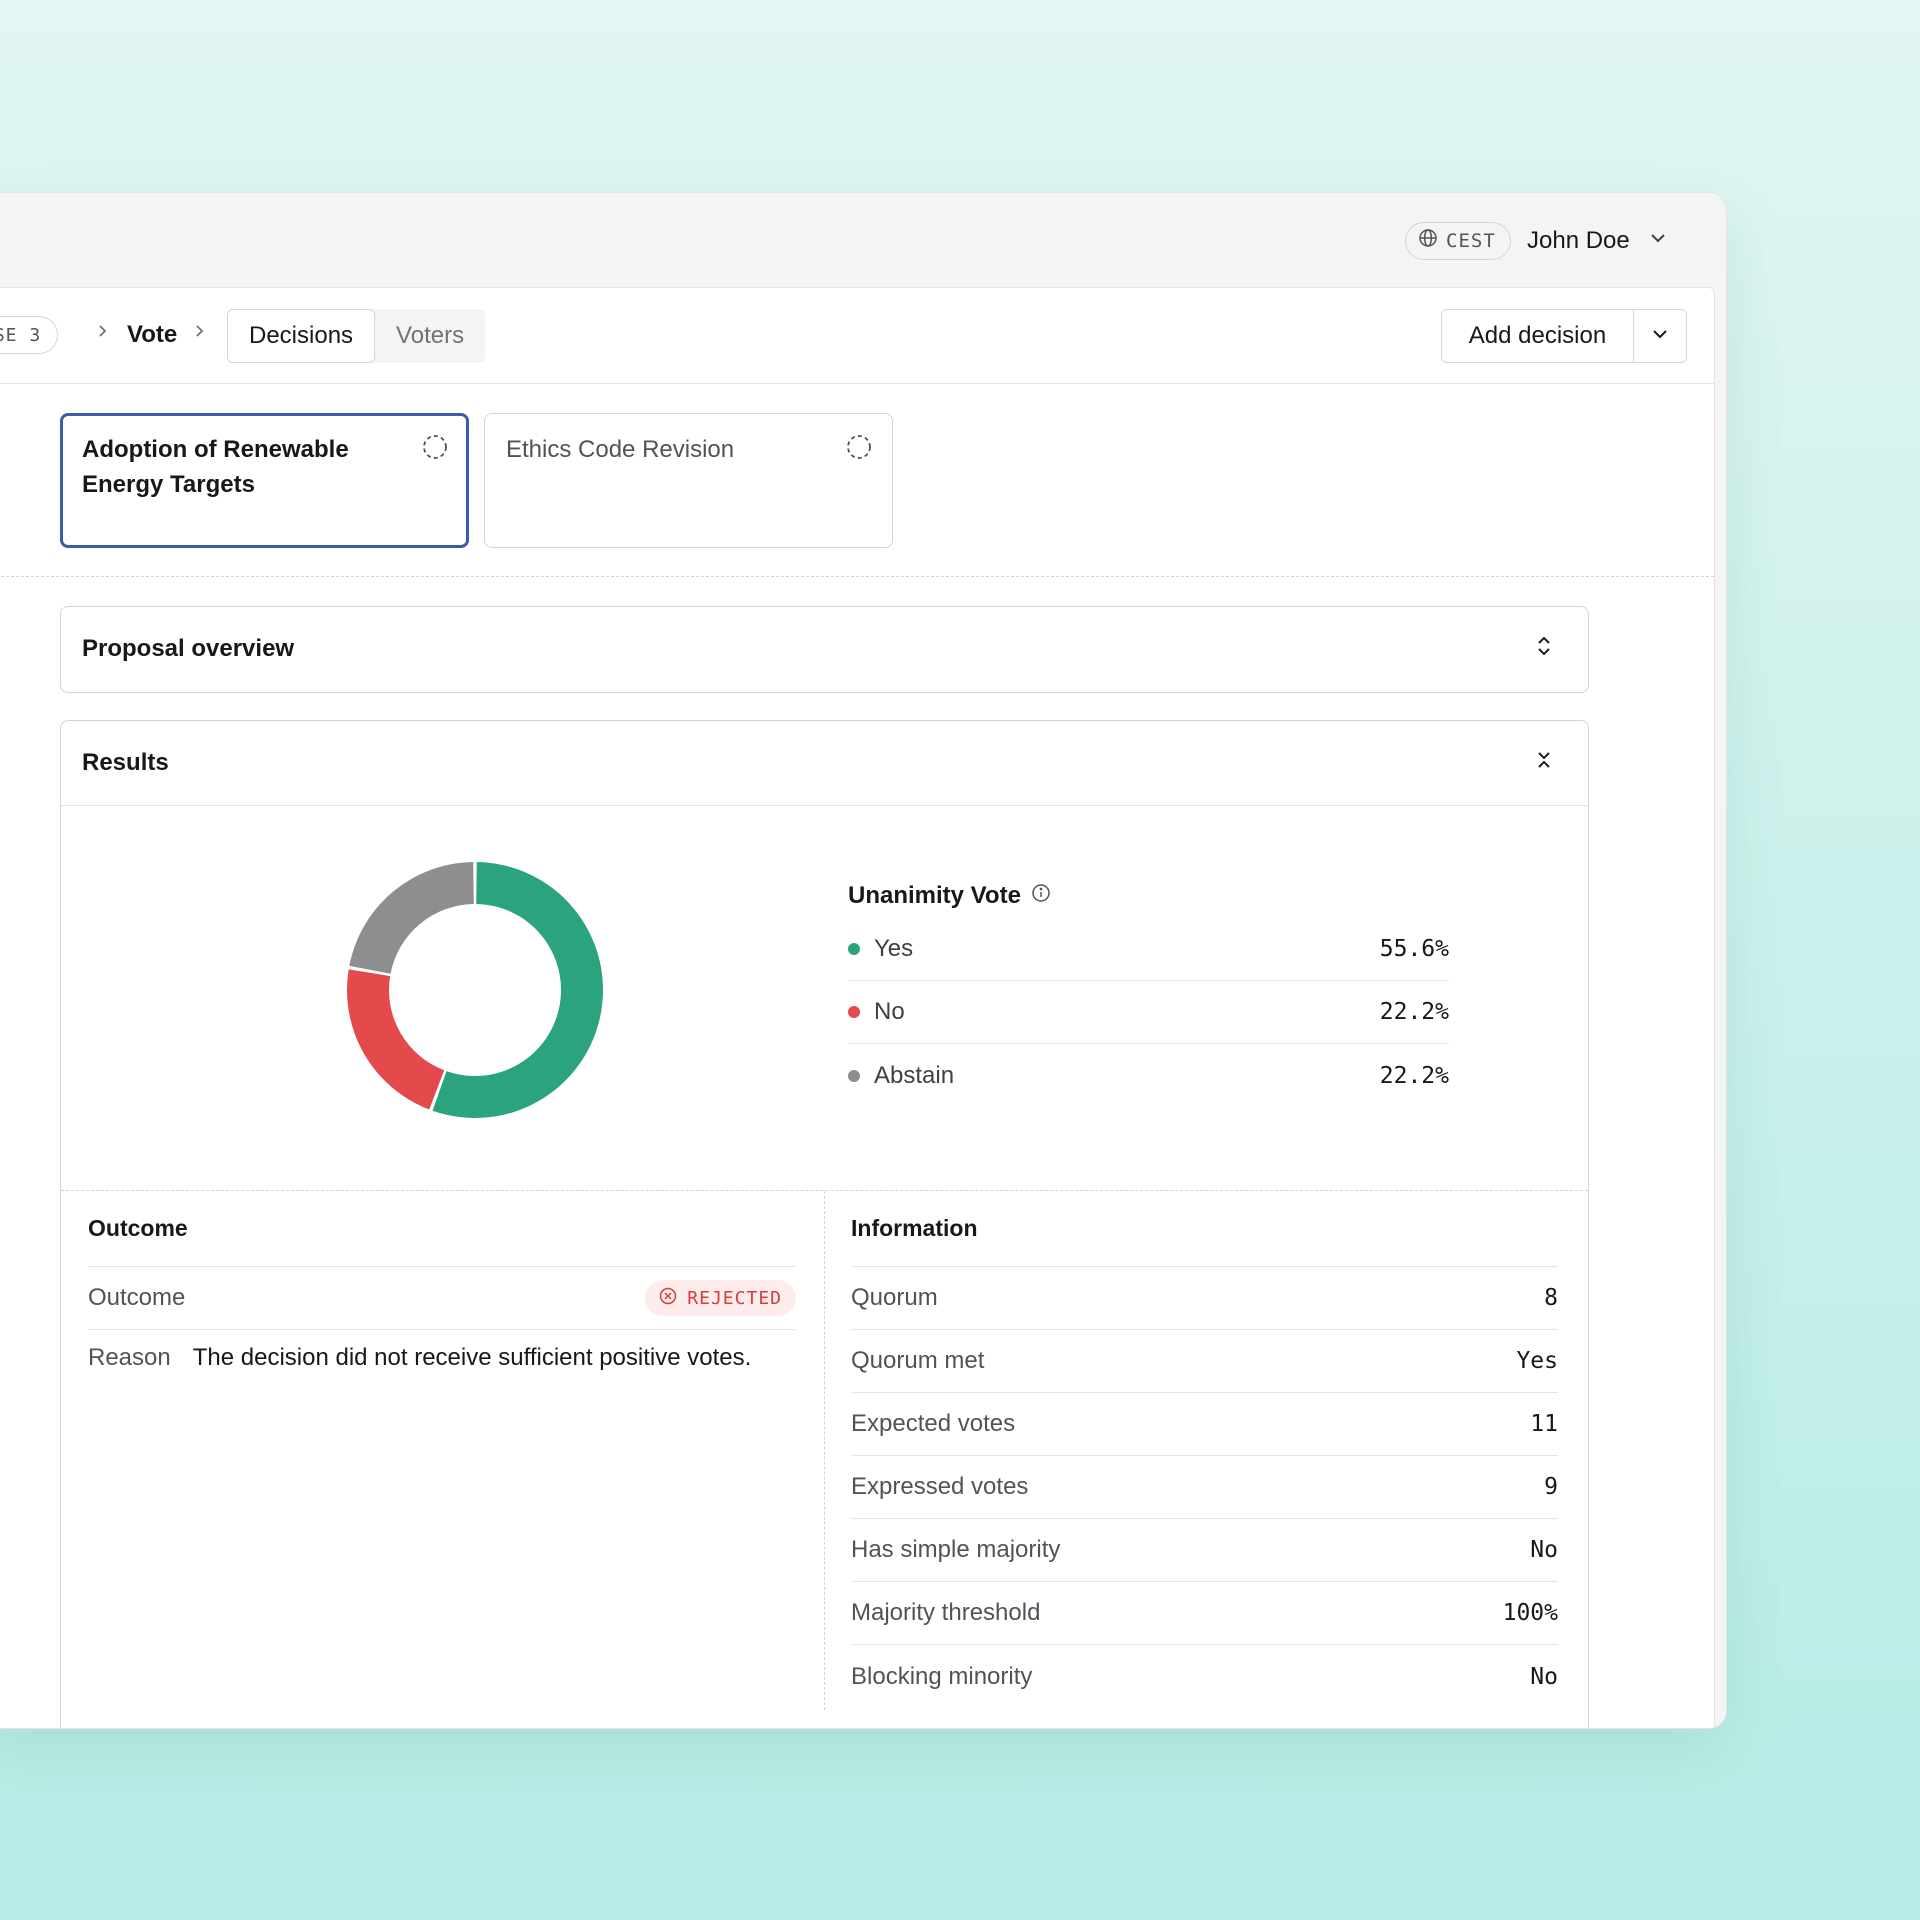  What do you see at coordinates (857, 336) in the screenshot?
I see `toolbar: ASE 3 Vote Decisions Voters Add decision` at bounding box center [857, 336].